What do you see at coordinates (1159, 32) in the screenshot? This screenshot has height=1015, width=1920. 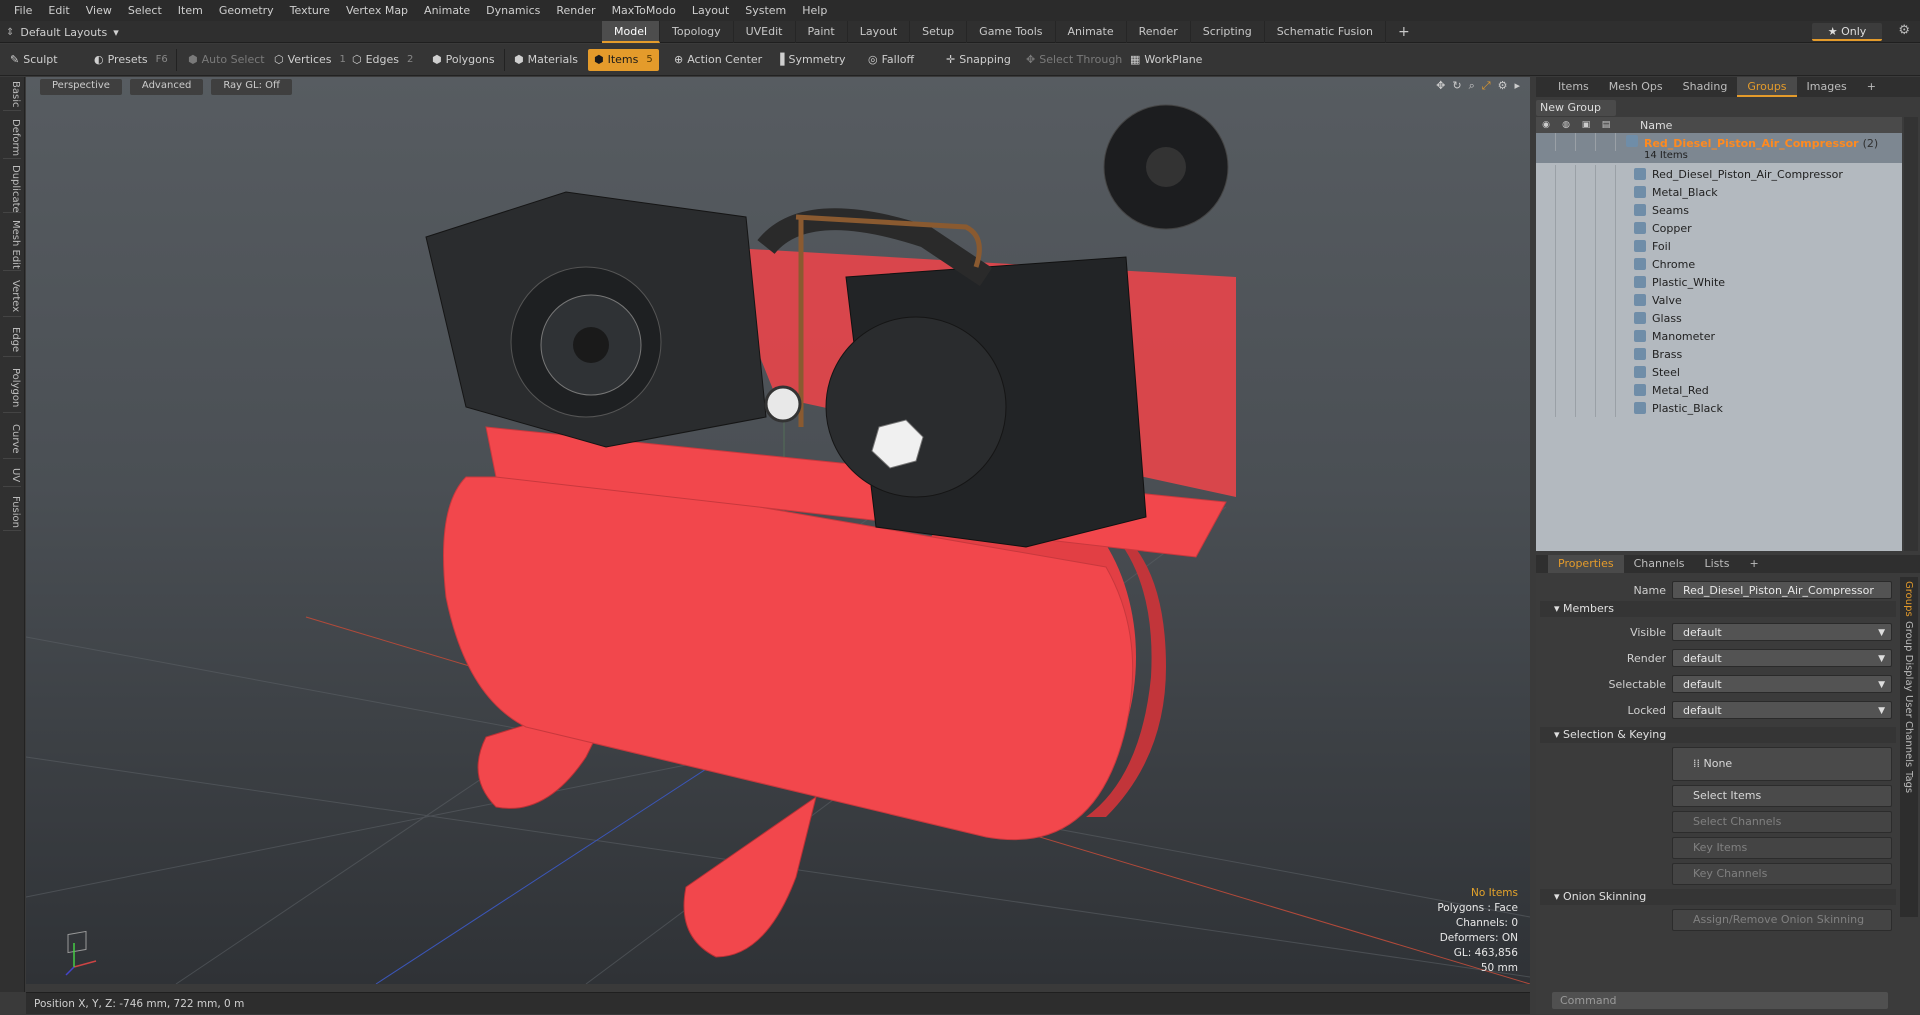 I see `tab-render: Render` at bounding box center [1159, 32].